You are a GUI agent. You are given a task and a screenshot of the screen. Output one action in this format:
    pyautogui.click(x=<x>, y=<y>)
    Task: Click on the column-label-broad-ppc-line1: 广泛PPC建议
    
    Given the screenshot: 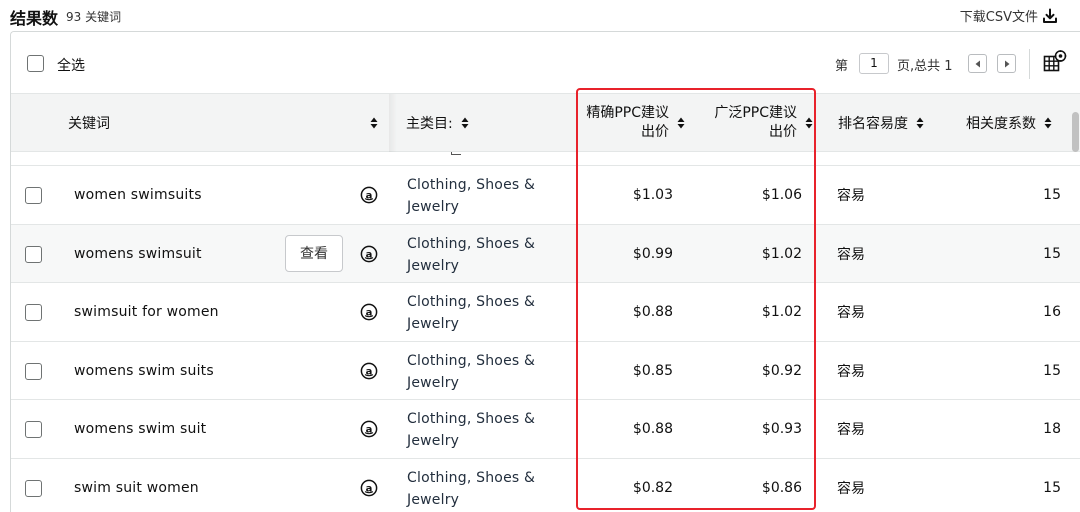 What is the action you would take?
    pyautogui.click(x=755, y=113)
    